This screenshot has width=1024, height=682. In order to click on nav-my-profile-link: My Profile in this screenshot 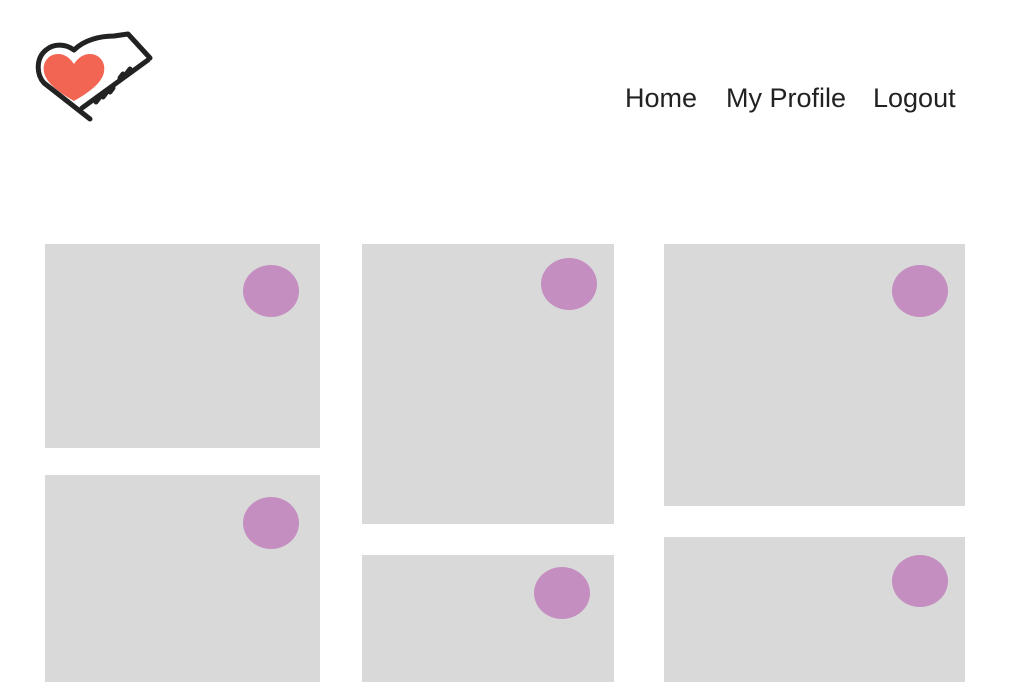, I will do `click(786, 98)`.